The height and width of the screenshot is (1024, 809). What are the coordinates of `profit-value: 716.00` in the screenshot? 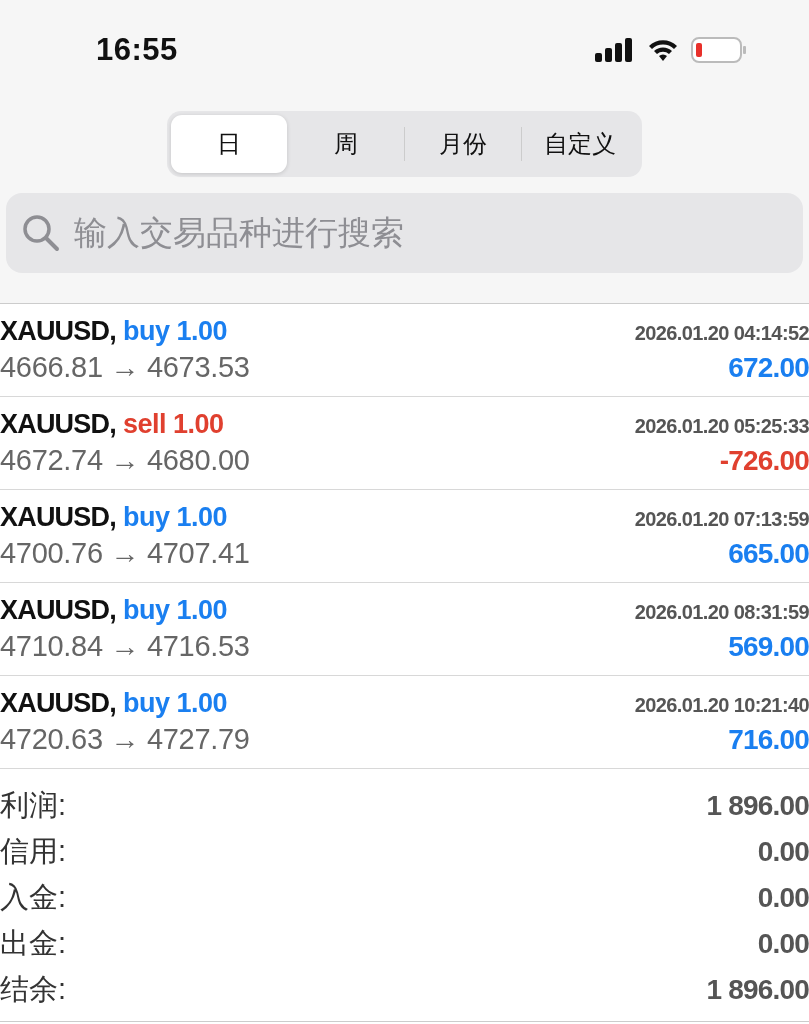 It's located at (768, 740).